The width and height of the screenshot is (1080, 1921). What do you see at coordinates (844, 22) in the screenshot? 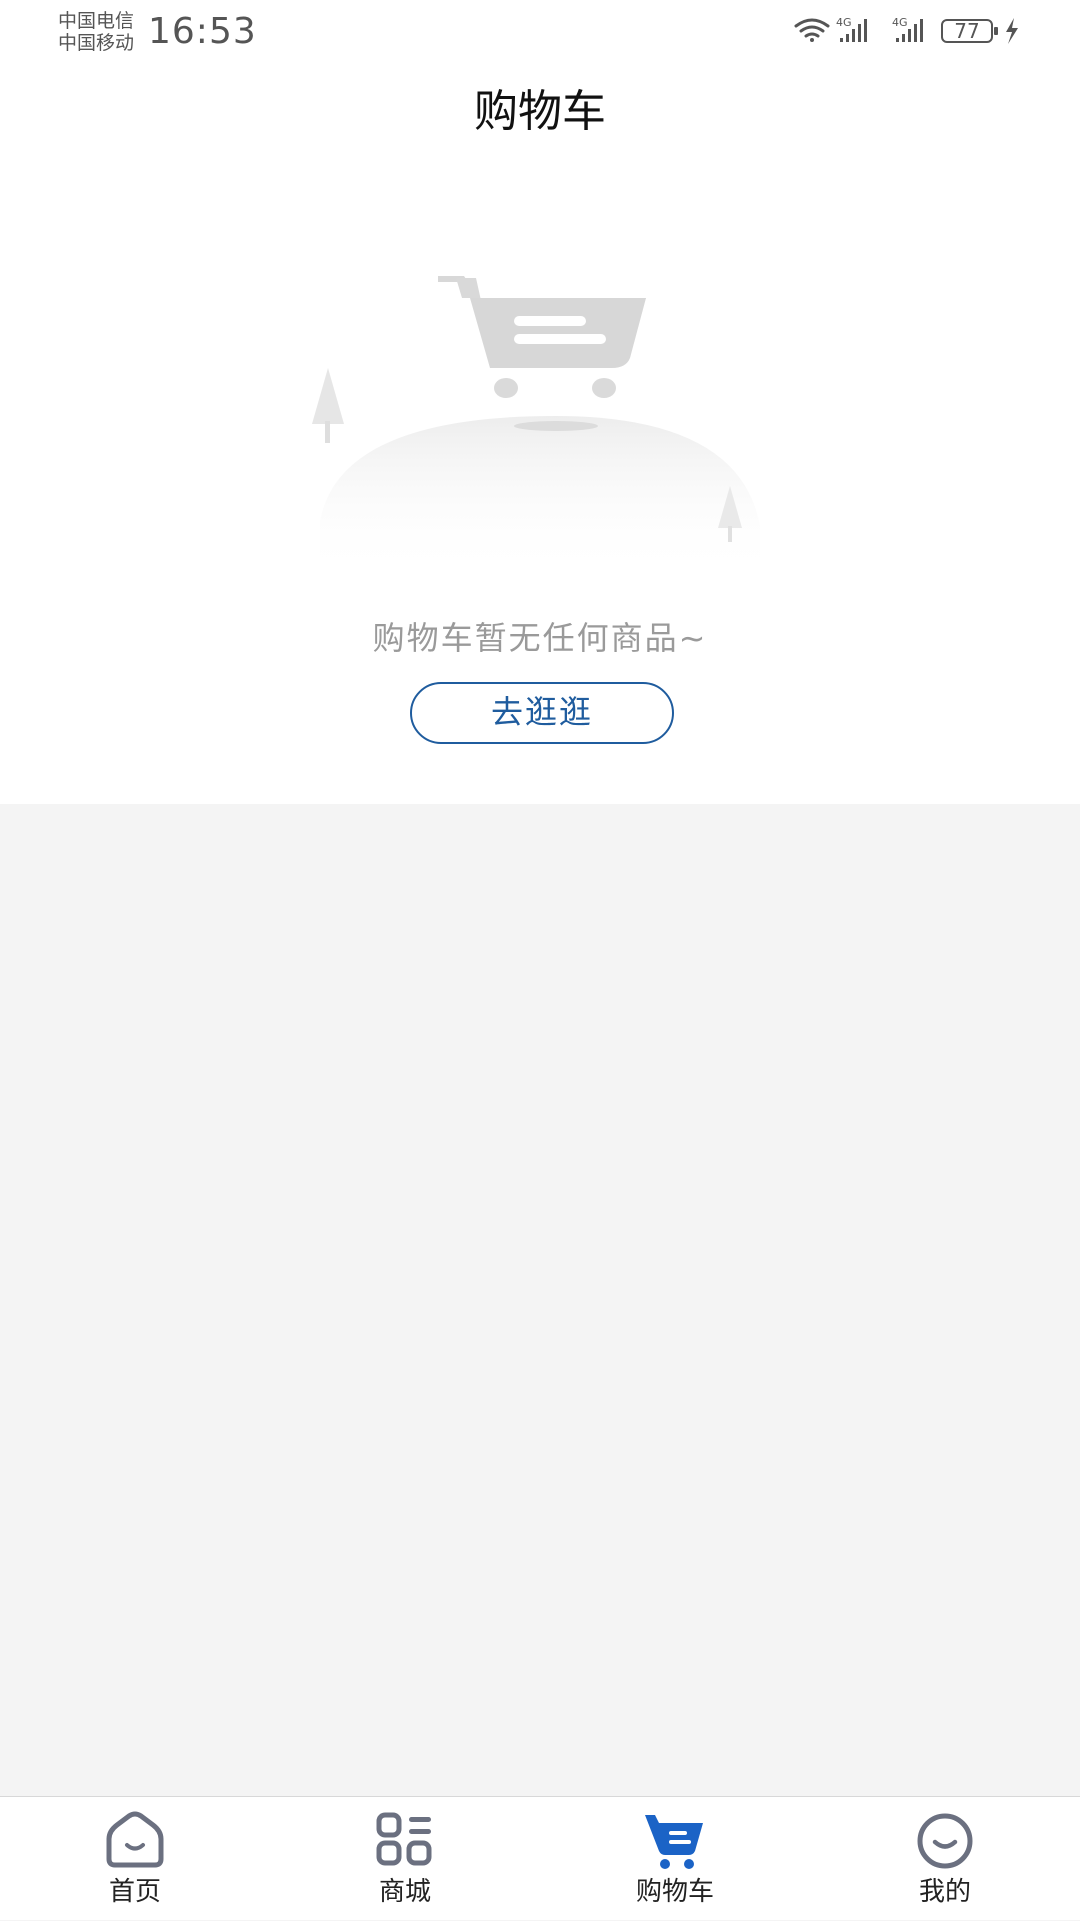
I see `network-1-label: 4G` at bounding box center [844, 22].